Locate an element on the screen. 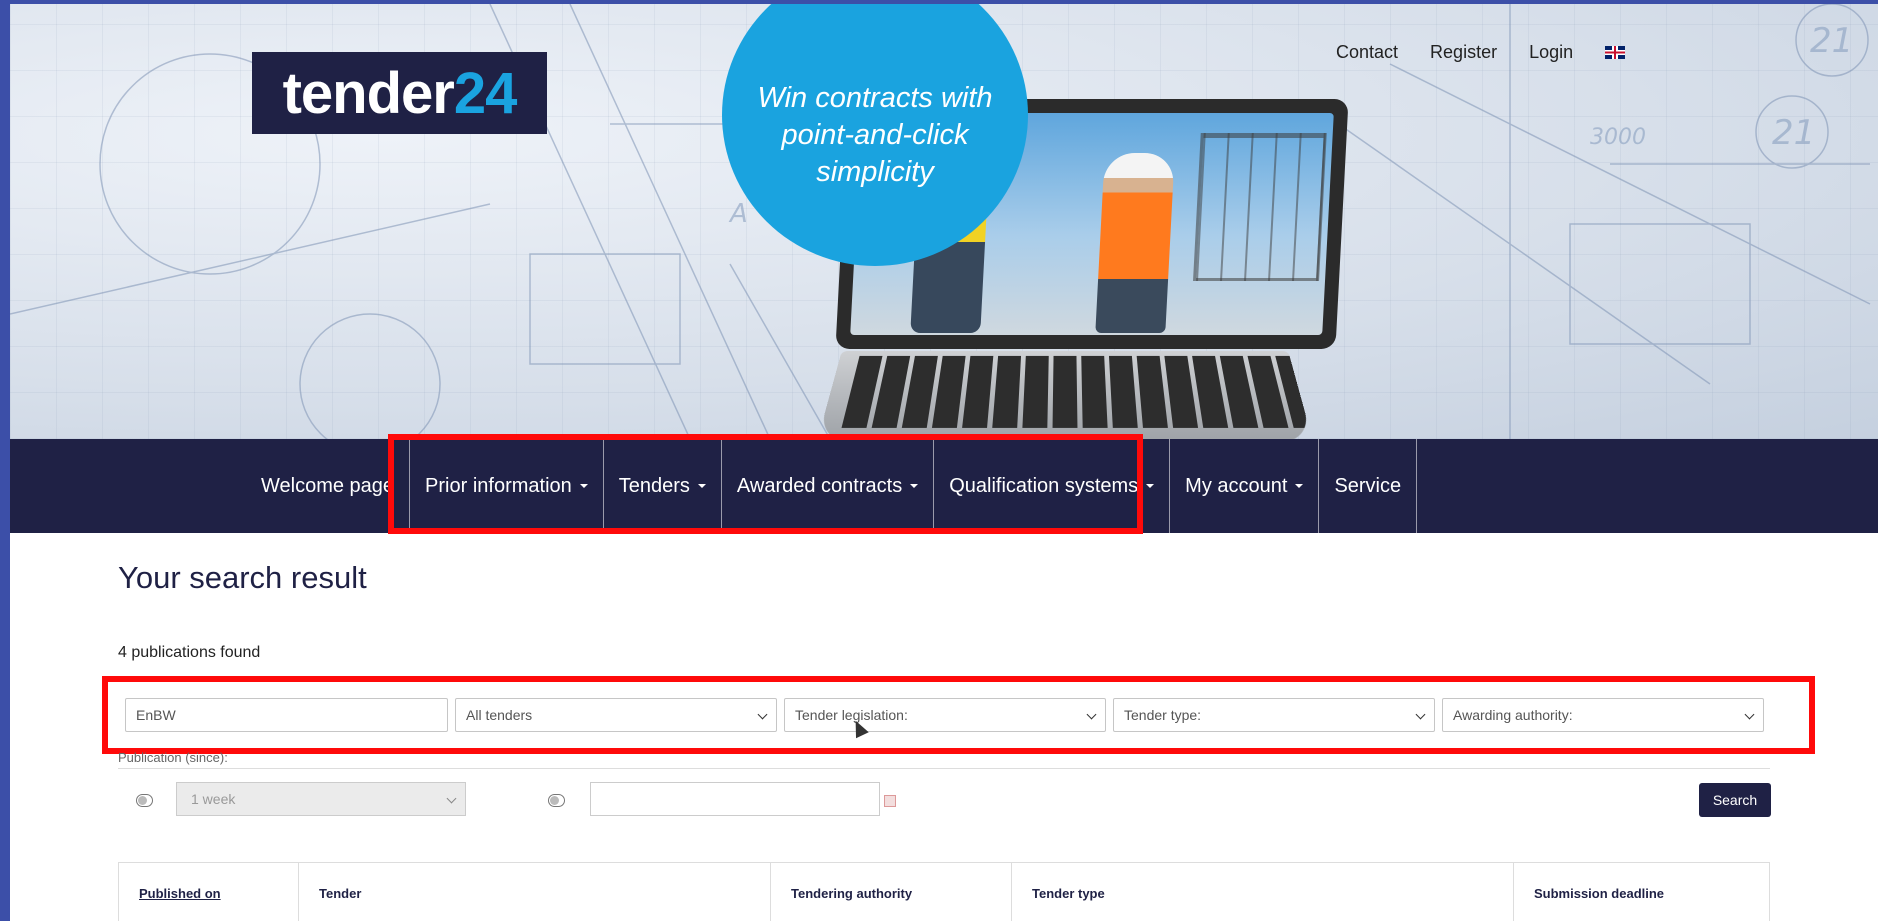 The width and height of the screenshot is (1878, 921). nav-item-service: Service is located at coordinates (1367, 486).